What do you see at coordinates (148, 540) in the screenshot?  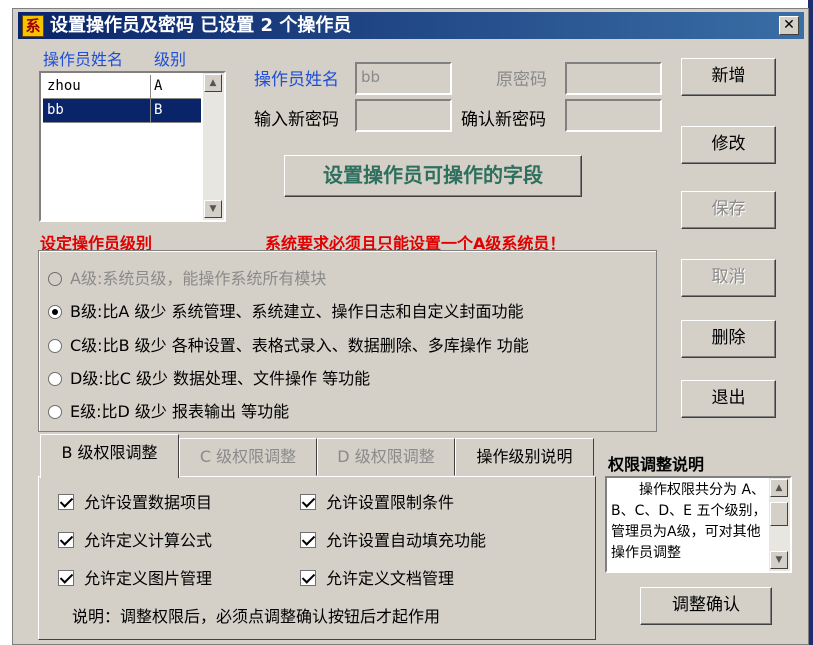 I see `checkbox-label: 允许定义计算公式` at bounding box center [148, 540].